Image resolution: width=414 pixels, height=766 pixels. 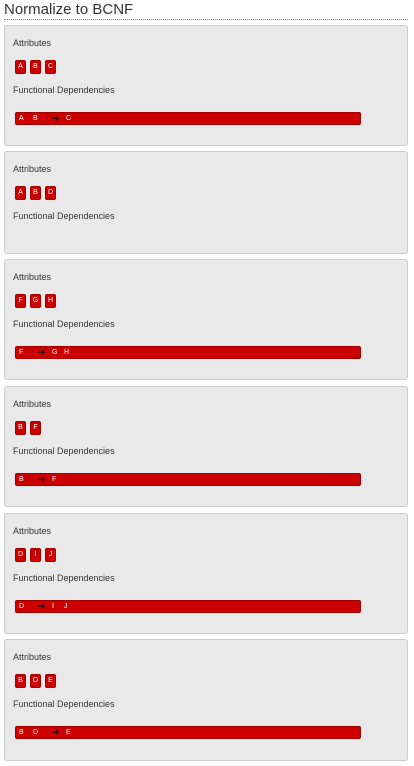 What do you see at coordinates (188, 352) in the screenshot?
I see `functional-dependency: F ➔ G H` at bounding box center [188, 352].